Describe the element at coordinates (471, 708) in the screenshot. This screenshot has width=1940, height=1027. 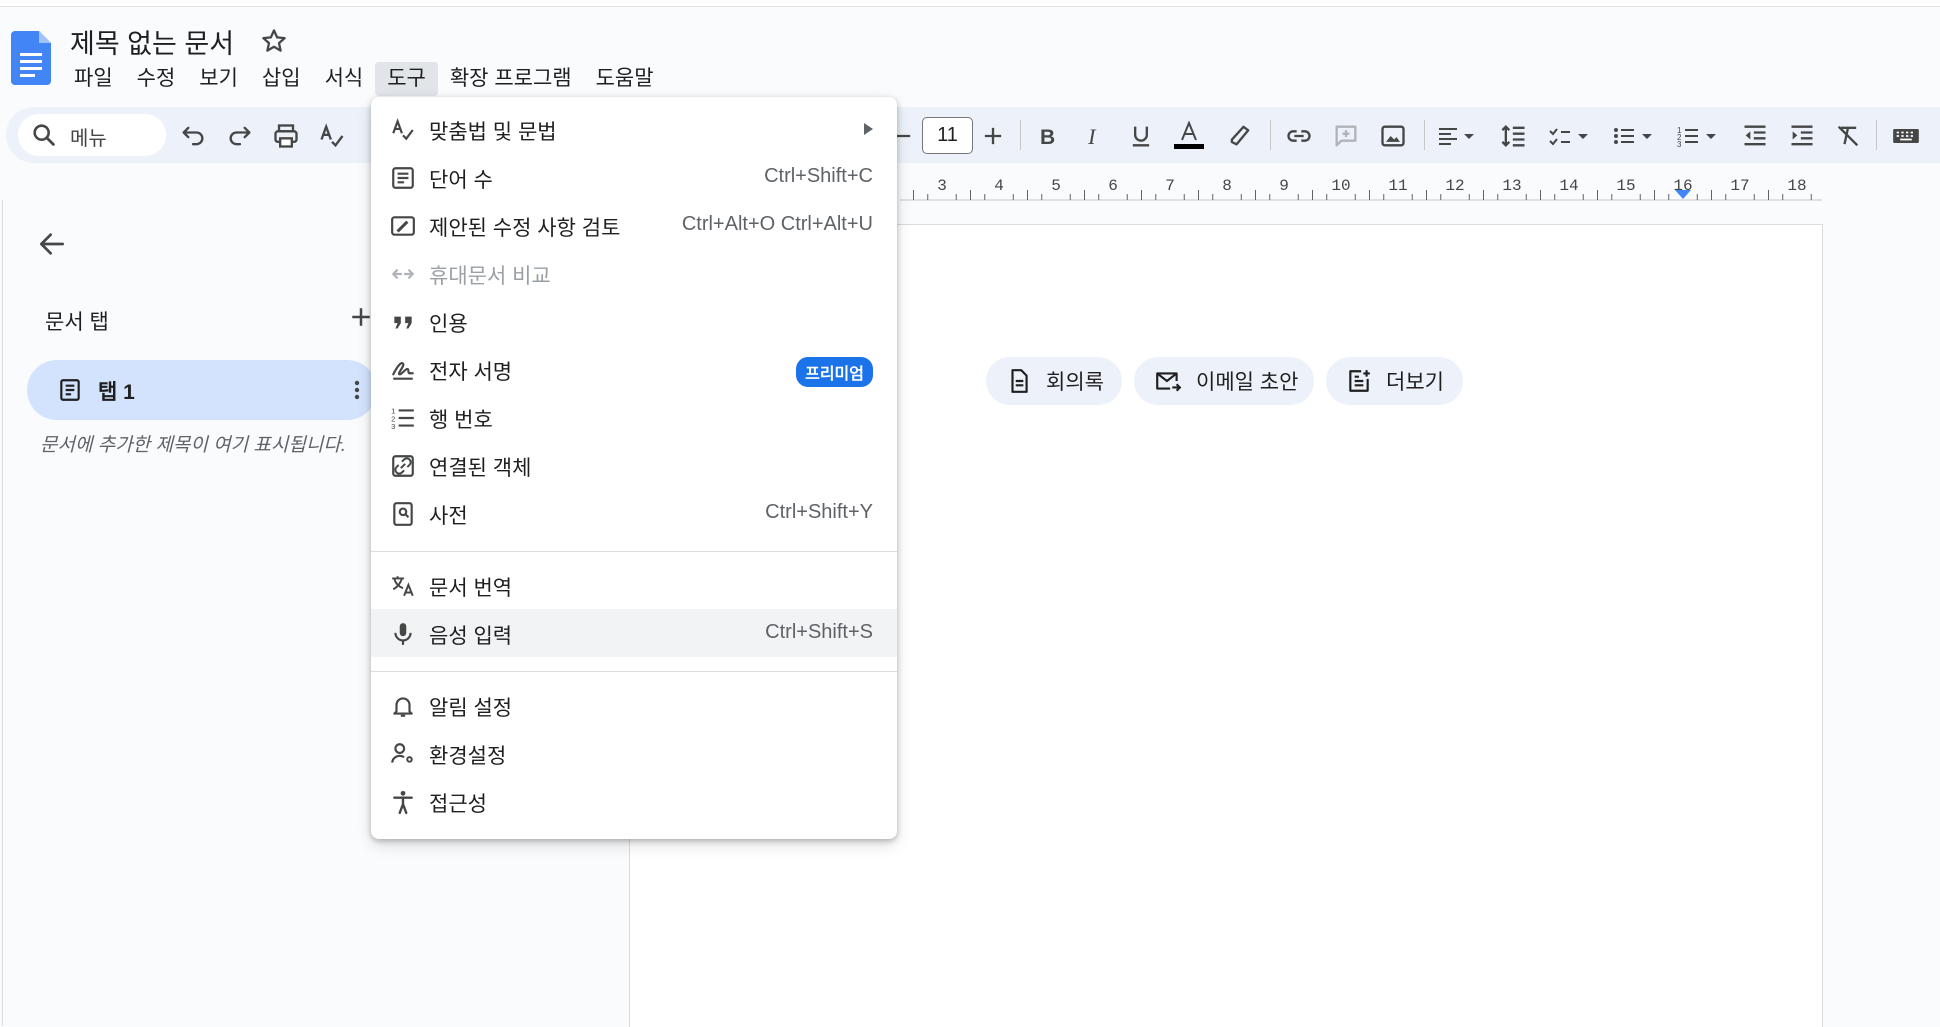
I see `menu-item-label: 알림 설정` at that location.